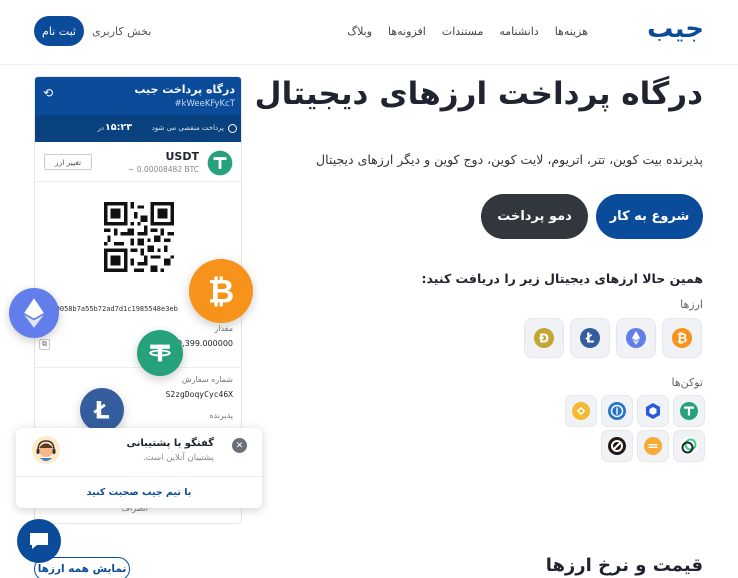 The height and width of the screenshot is (578, 738). Describe the element at coordinates (110, 309) in the screenshot. I see `wallet-address: 0x00058b7a55b72ad7d1c1985548e3eb` at that location.